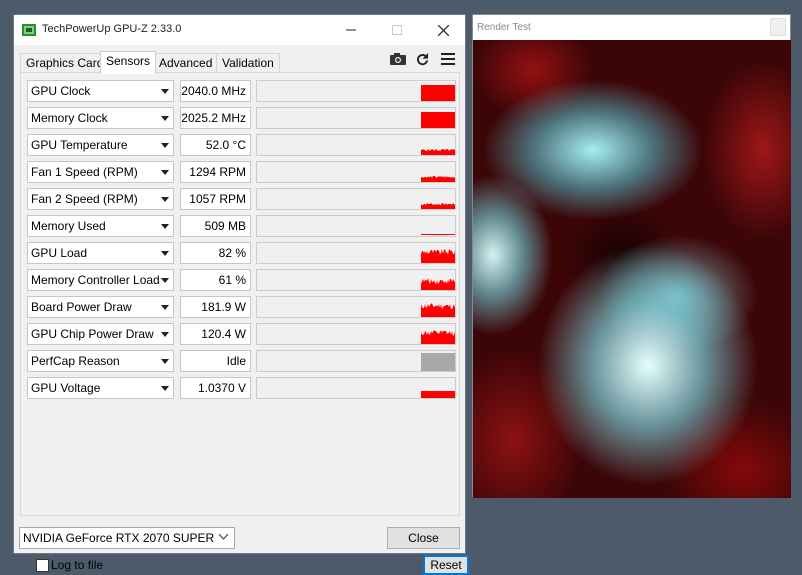 The height and width of the screenshot is (575, 802). I want to click on sensor-name-dropdown: Memory Used, so click(100, 226).